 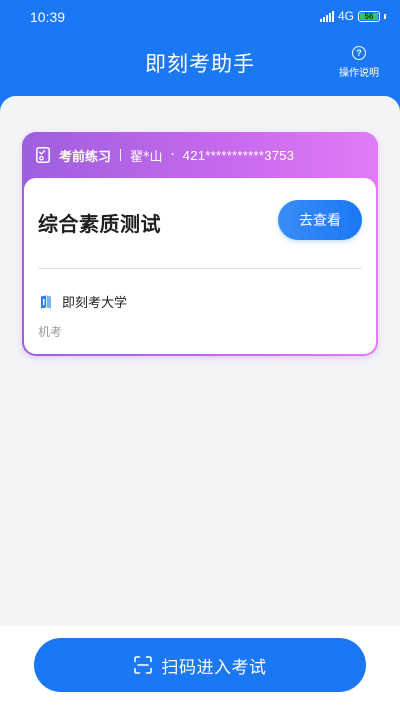 What do you see at coordinates (48, 17) in the screenshot?
I see `status-time: 10:39` at bounding box center [48, 17].